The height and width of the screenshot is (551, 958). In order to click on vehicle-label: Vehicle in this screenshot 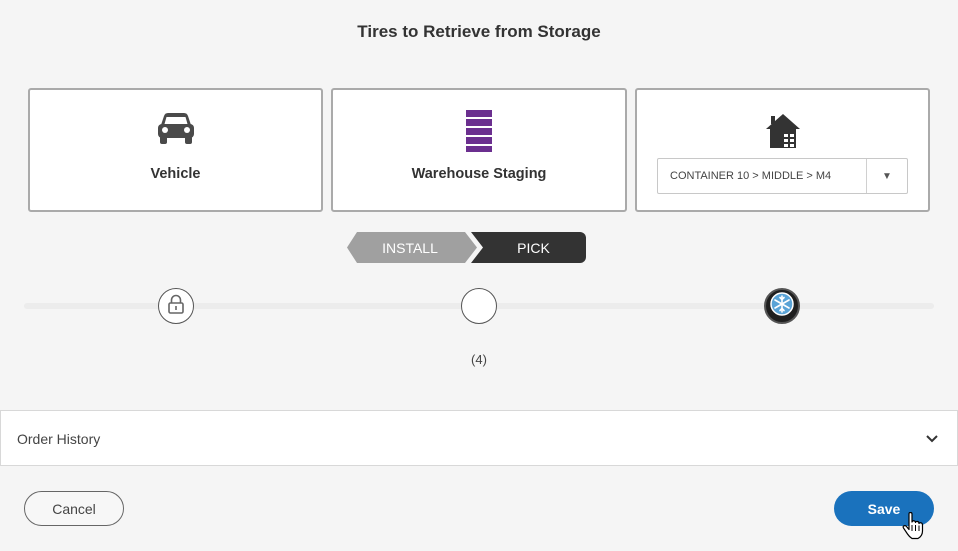, I will do `click(175, 174)`.